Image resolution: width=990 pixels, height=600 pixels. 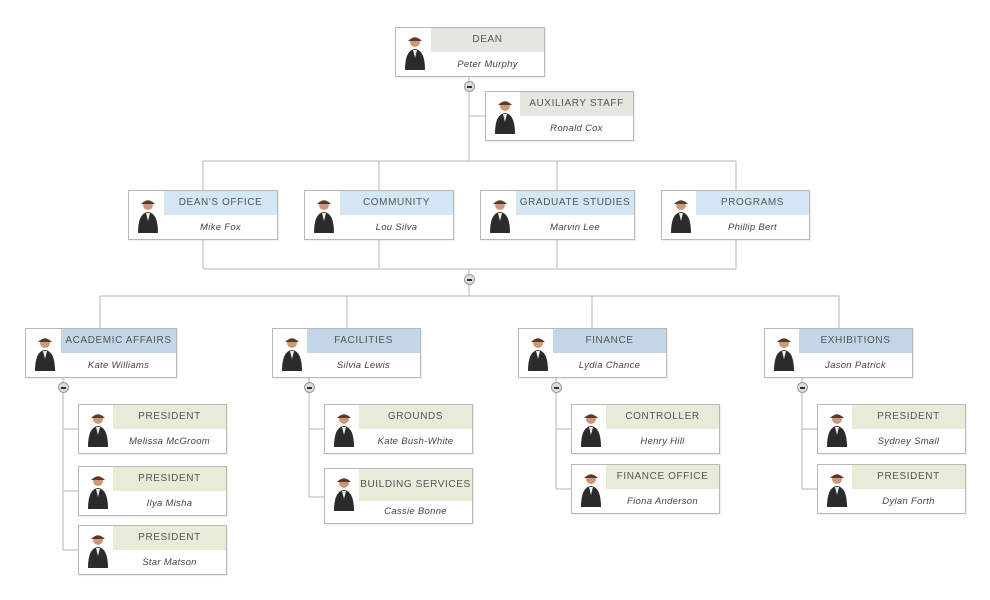 I want to click on org-node-exhibitions: EXHIBITIONS Jason Patrick, so click(x=838, y=353).